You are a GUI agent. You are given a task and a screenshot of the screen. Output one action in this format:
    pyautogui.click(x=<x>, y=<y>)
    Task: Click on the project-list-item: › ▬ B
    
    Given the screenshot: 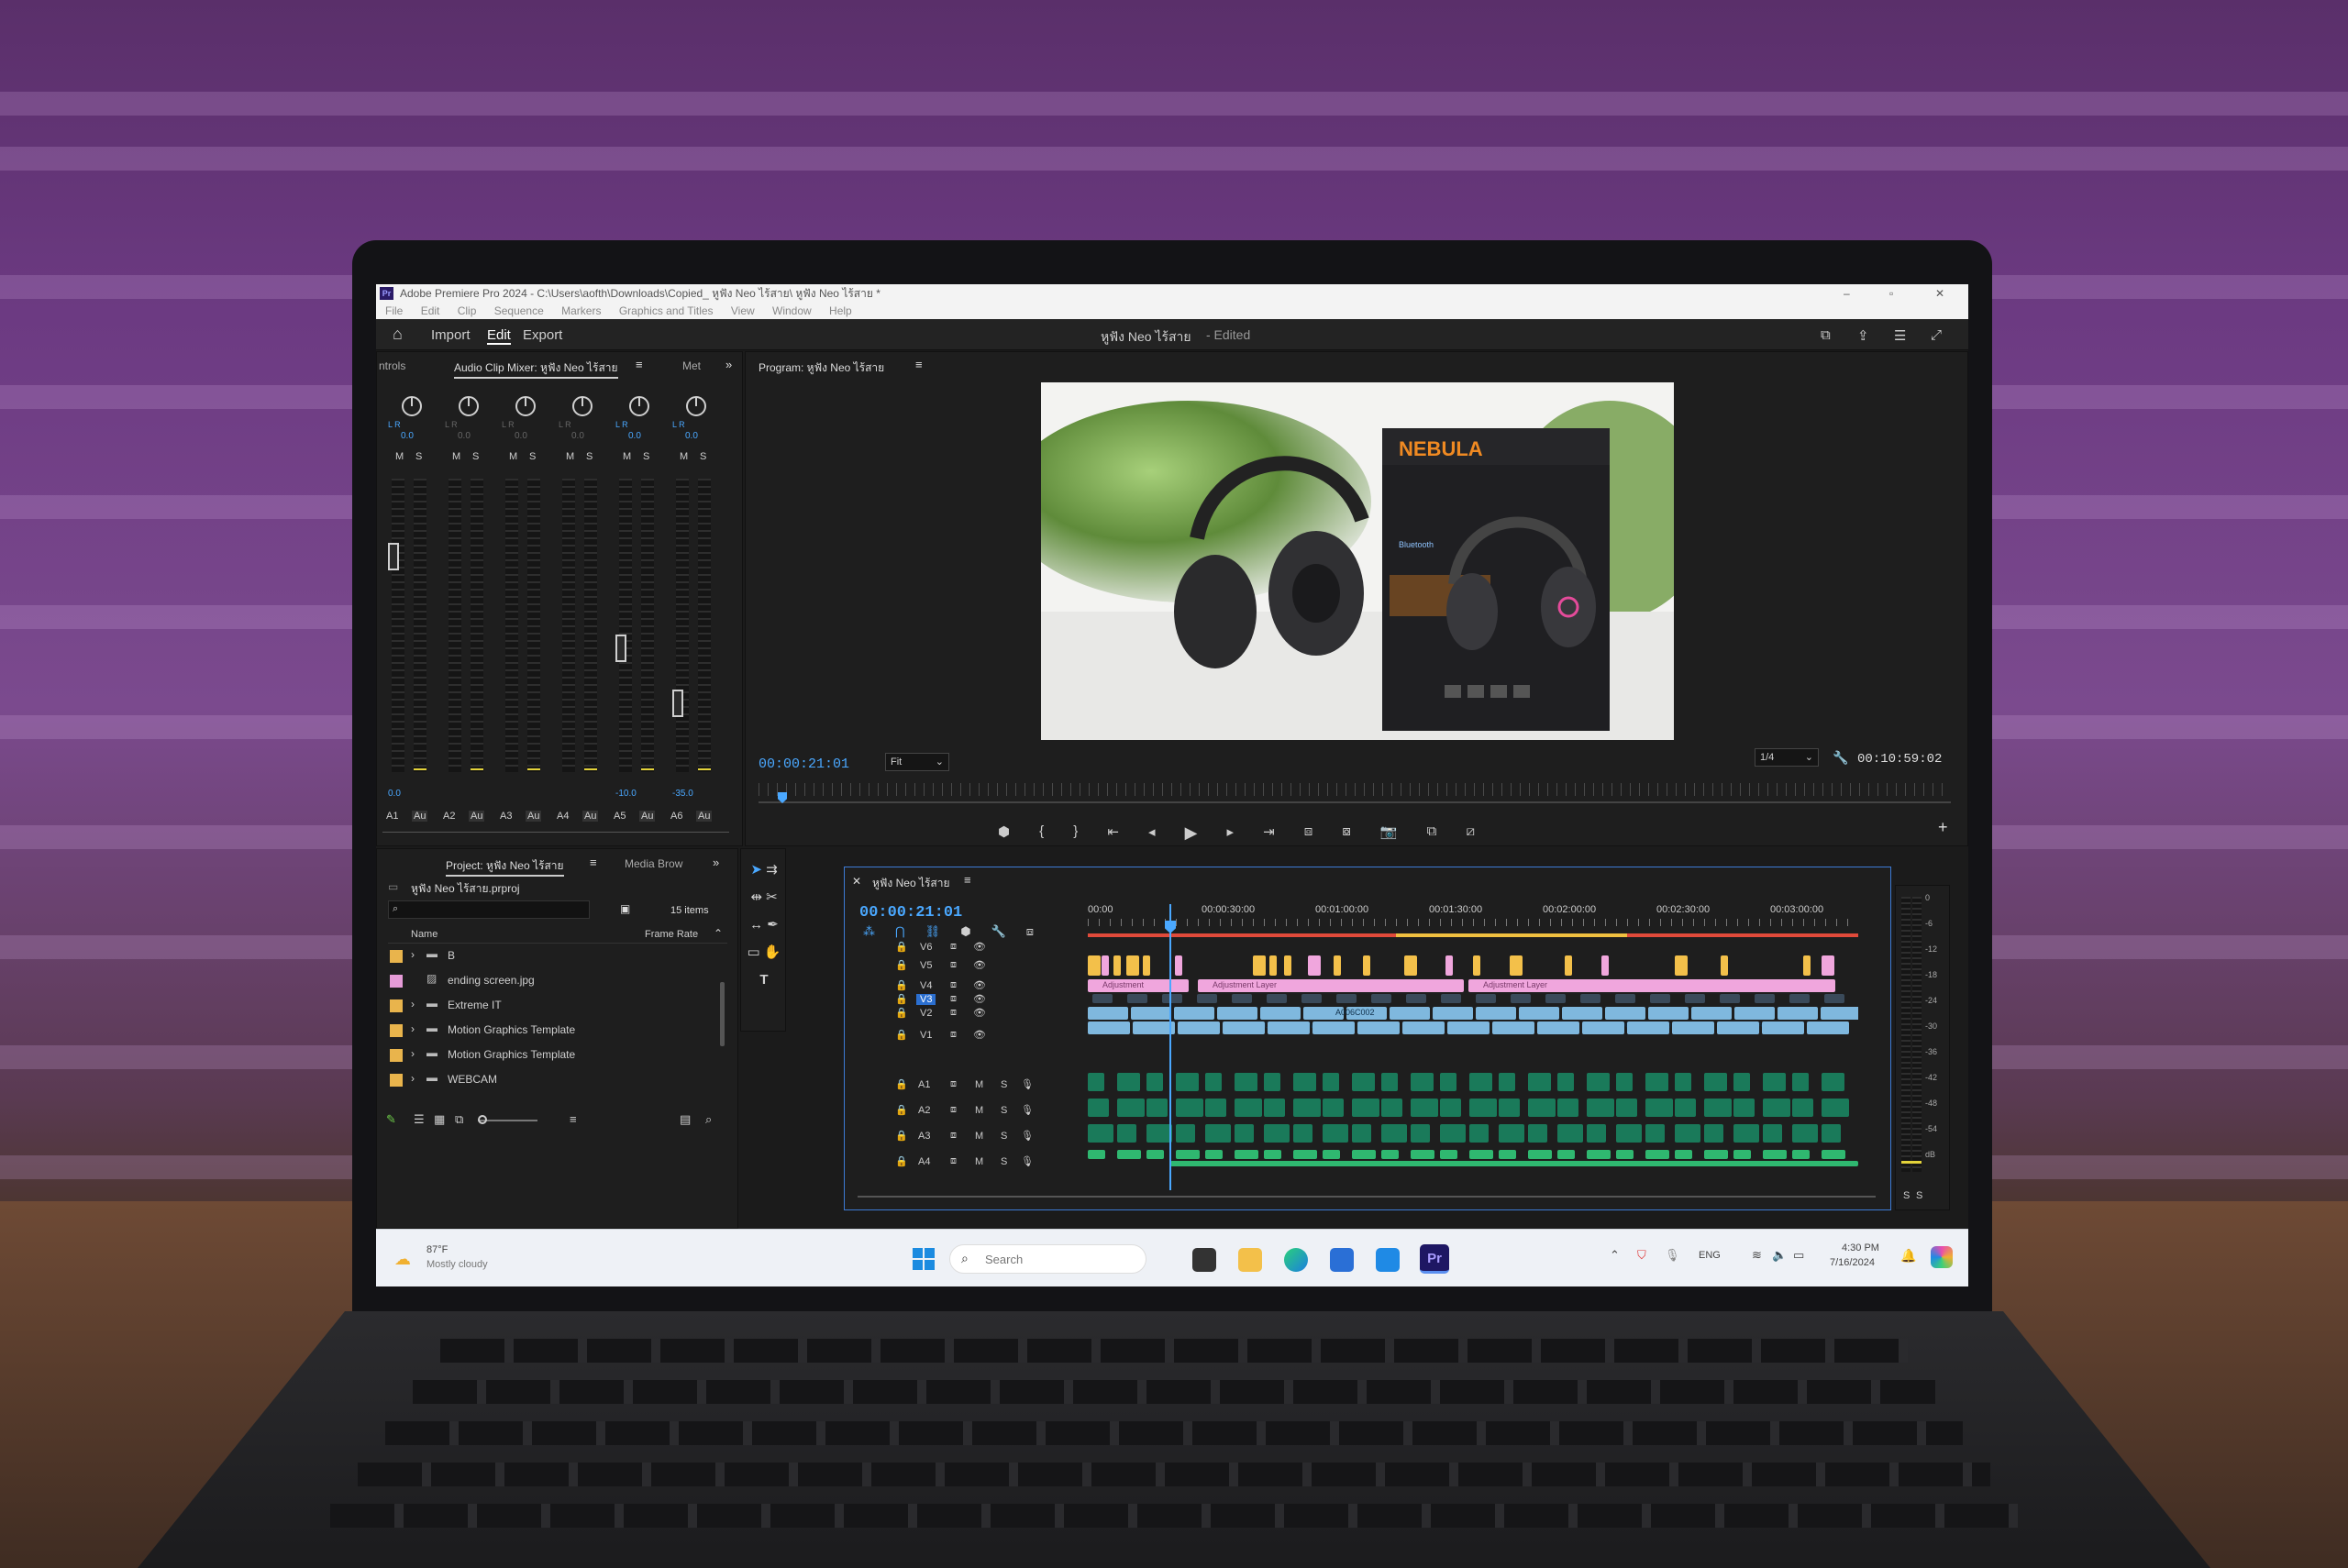 What is the action you would take?
    pyautogui.click(x=553, y=956)
    